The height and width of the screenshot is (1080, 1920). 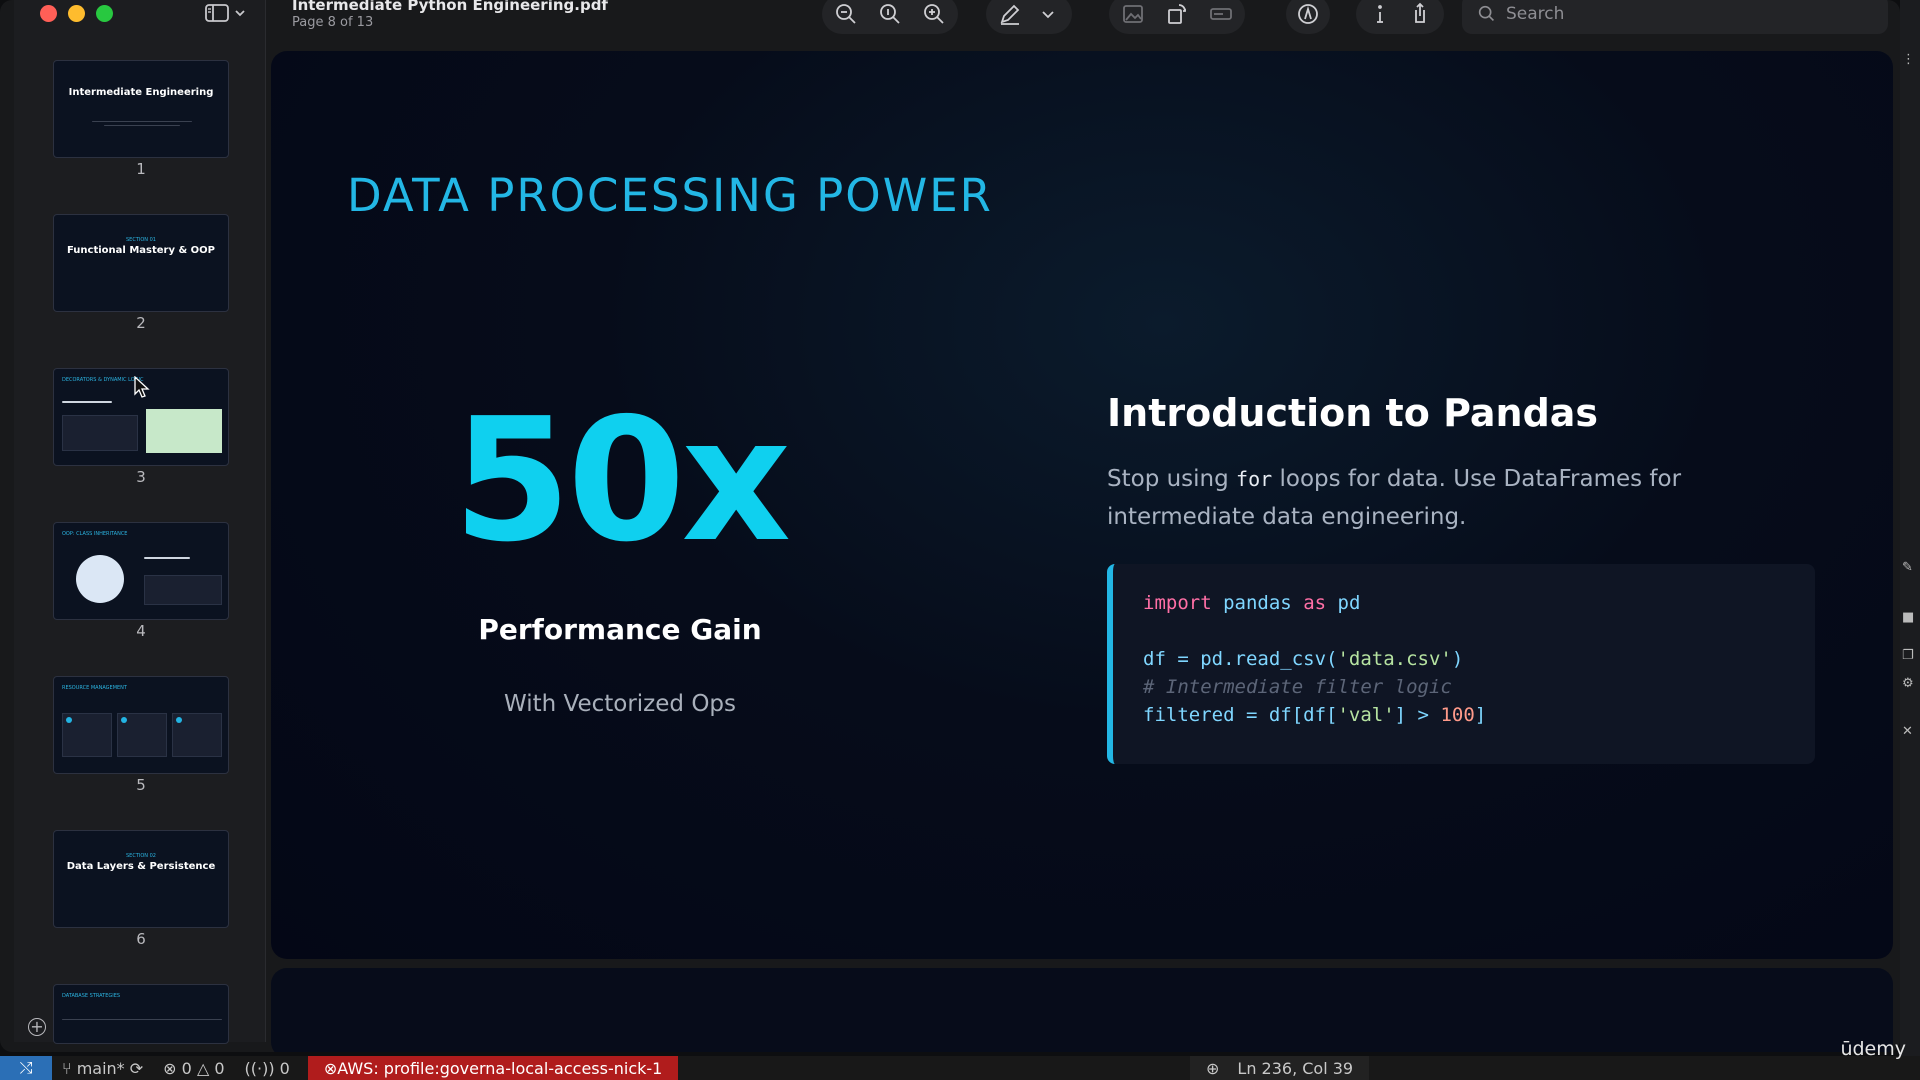 What do you see at coordinates (1480, 715) in the screenshot?
I see `code-token: ]` at bounding box center [1480, 715].